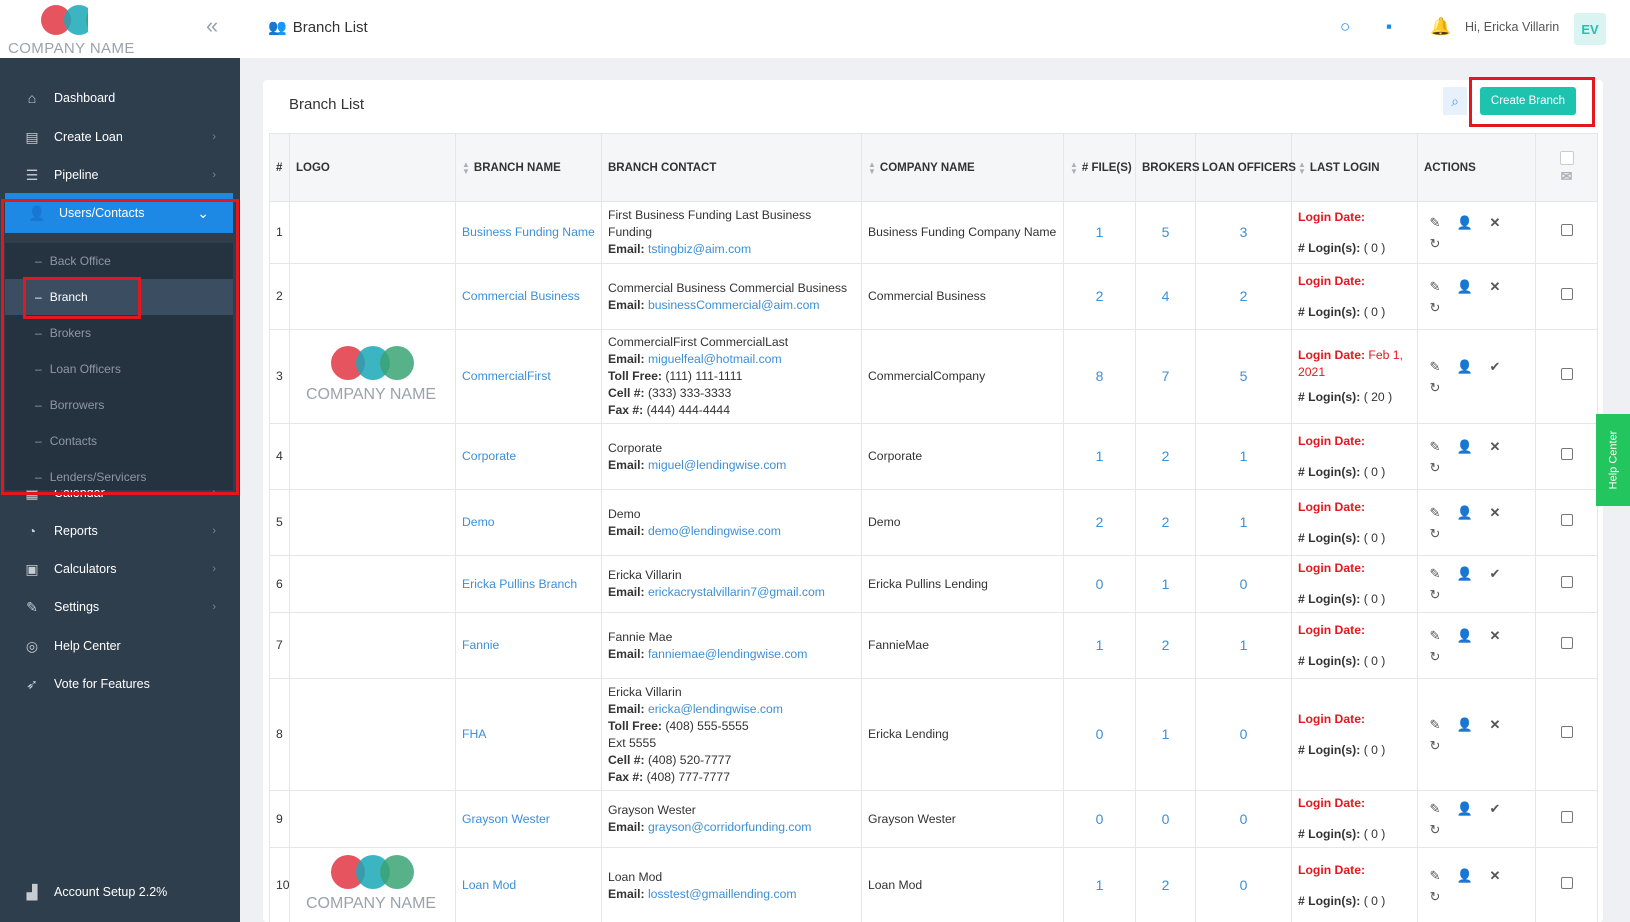  Describe the element at coordinates (1243, 376) in the screenshot. I see `loan-officers-count-link: 5` at that location.